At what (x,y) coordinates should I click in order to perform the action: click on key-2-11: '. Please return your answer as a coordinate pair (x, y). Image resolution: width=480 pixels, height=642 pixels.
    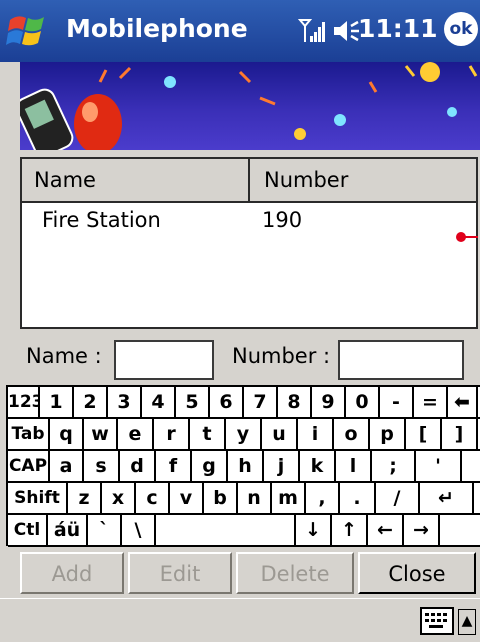
    Looking at the image, I should click on (439, 466).